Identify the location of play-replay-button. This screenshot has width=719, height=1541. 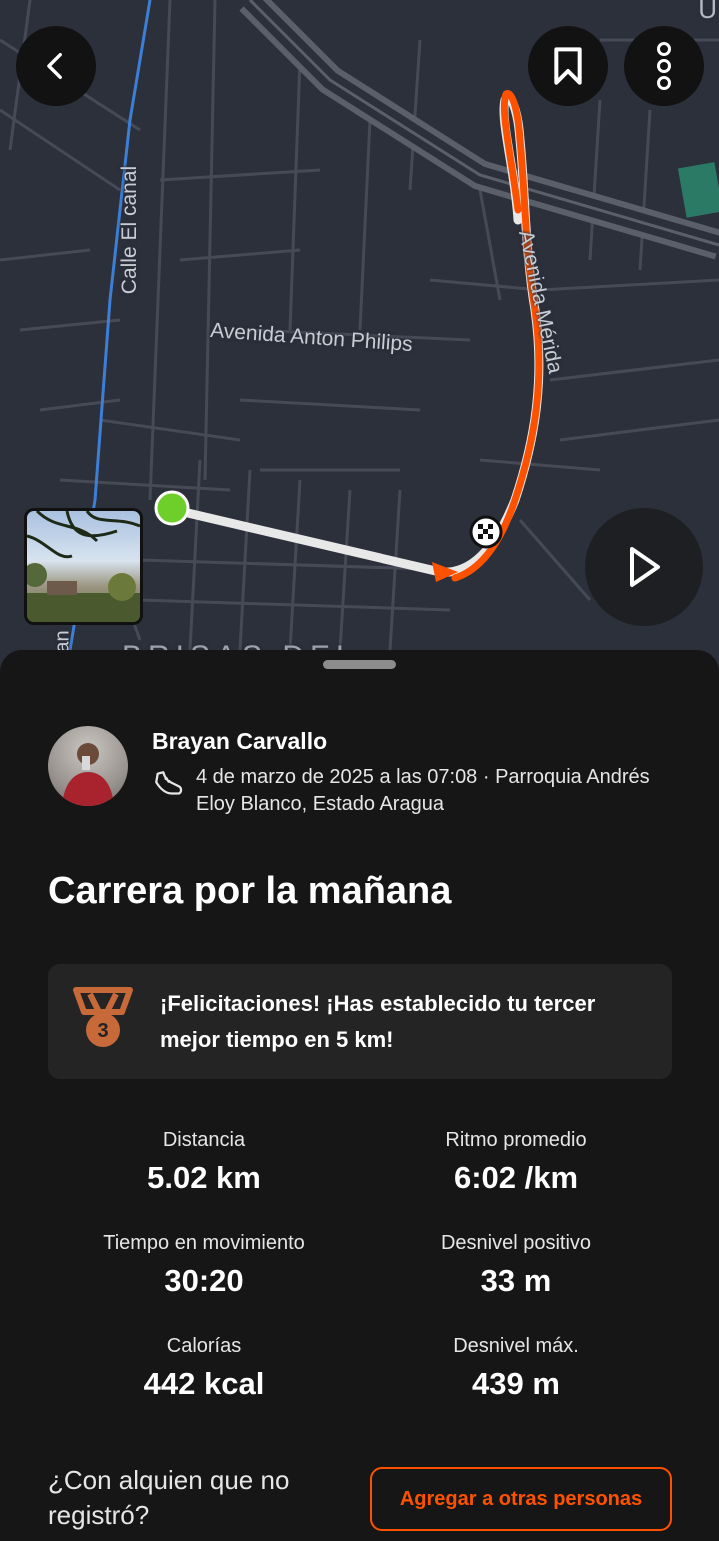
(644, 567).